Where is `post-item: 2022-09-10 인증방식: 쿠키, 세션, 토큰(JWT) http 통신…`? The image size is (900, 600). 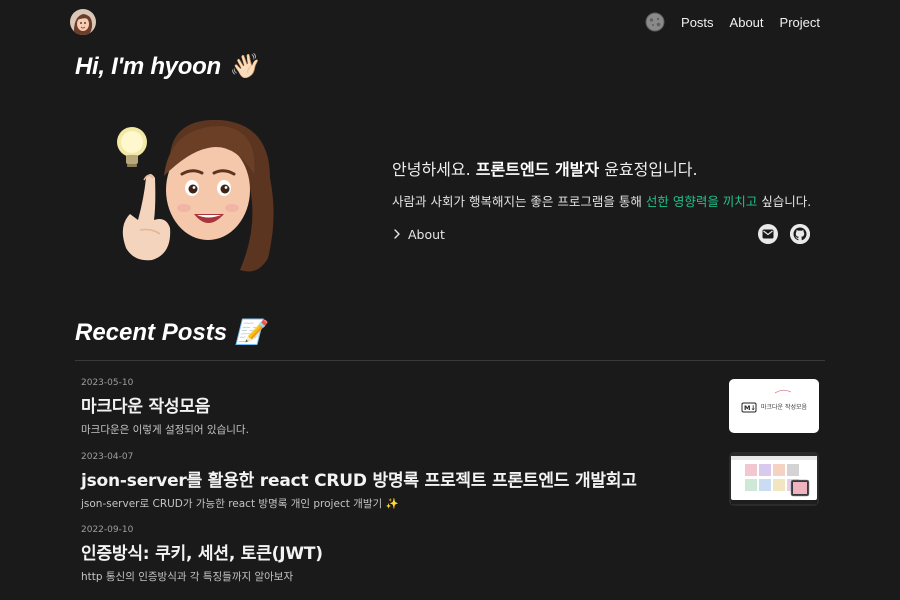 post-item: 2022-09-10 인증방식: 쿠키, 세션, 토큰(JWT) http 통신… is located at coordinates (450, 556).